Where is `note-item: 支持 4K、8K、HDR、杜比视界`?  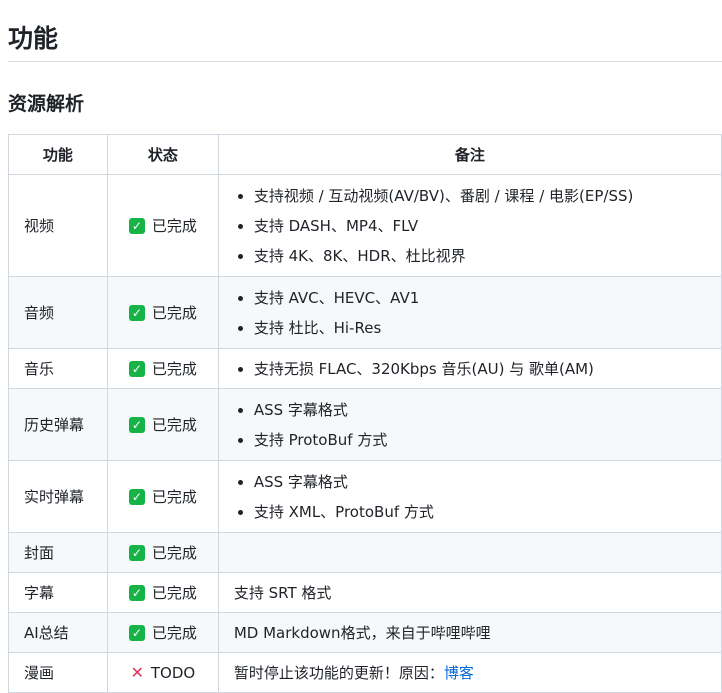
note-item: 支持 4K、8K、HDR、杜比视界 is located at coordinates (480, 256).